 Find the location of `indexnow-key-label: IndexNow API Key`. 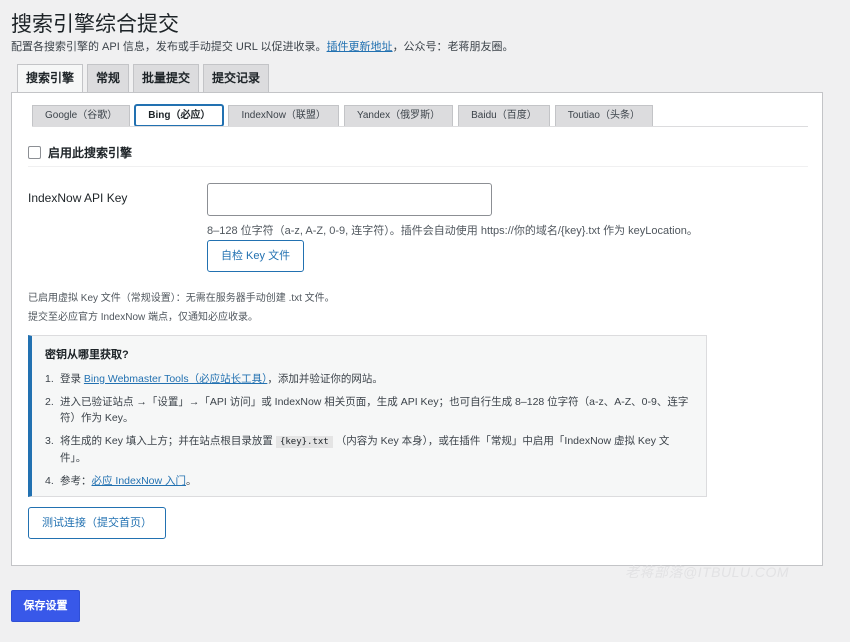

indexnow-key-label: IndexNow API Key is located at coordinates (78, 198).